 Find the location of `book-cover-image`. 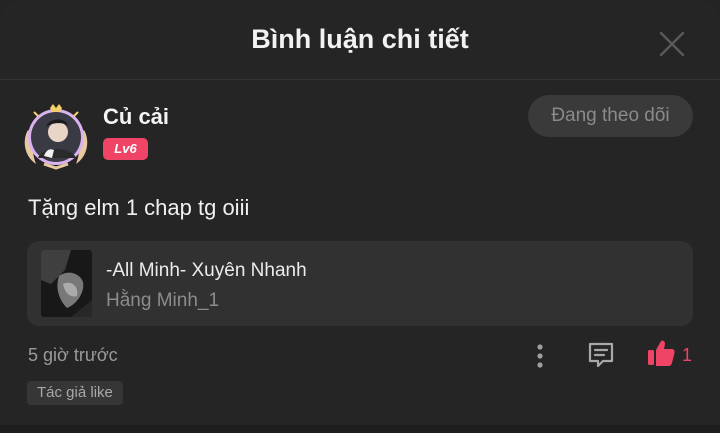

book-cover-image is located at coordinates (66, 283).